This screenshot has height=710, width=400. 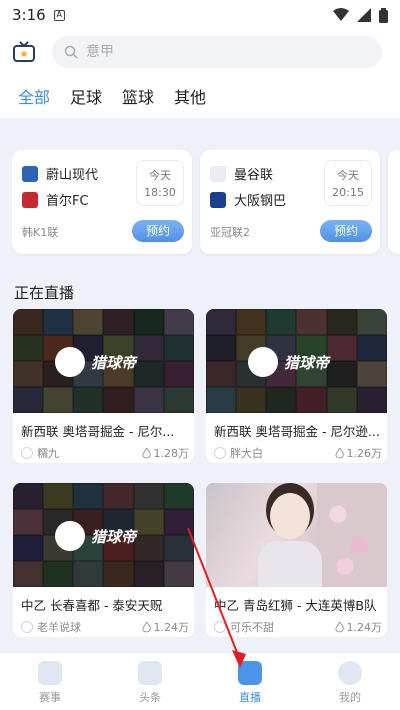 I want to click on live-meta: 糯九 1.28万, so click(x=105, y=453).